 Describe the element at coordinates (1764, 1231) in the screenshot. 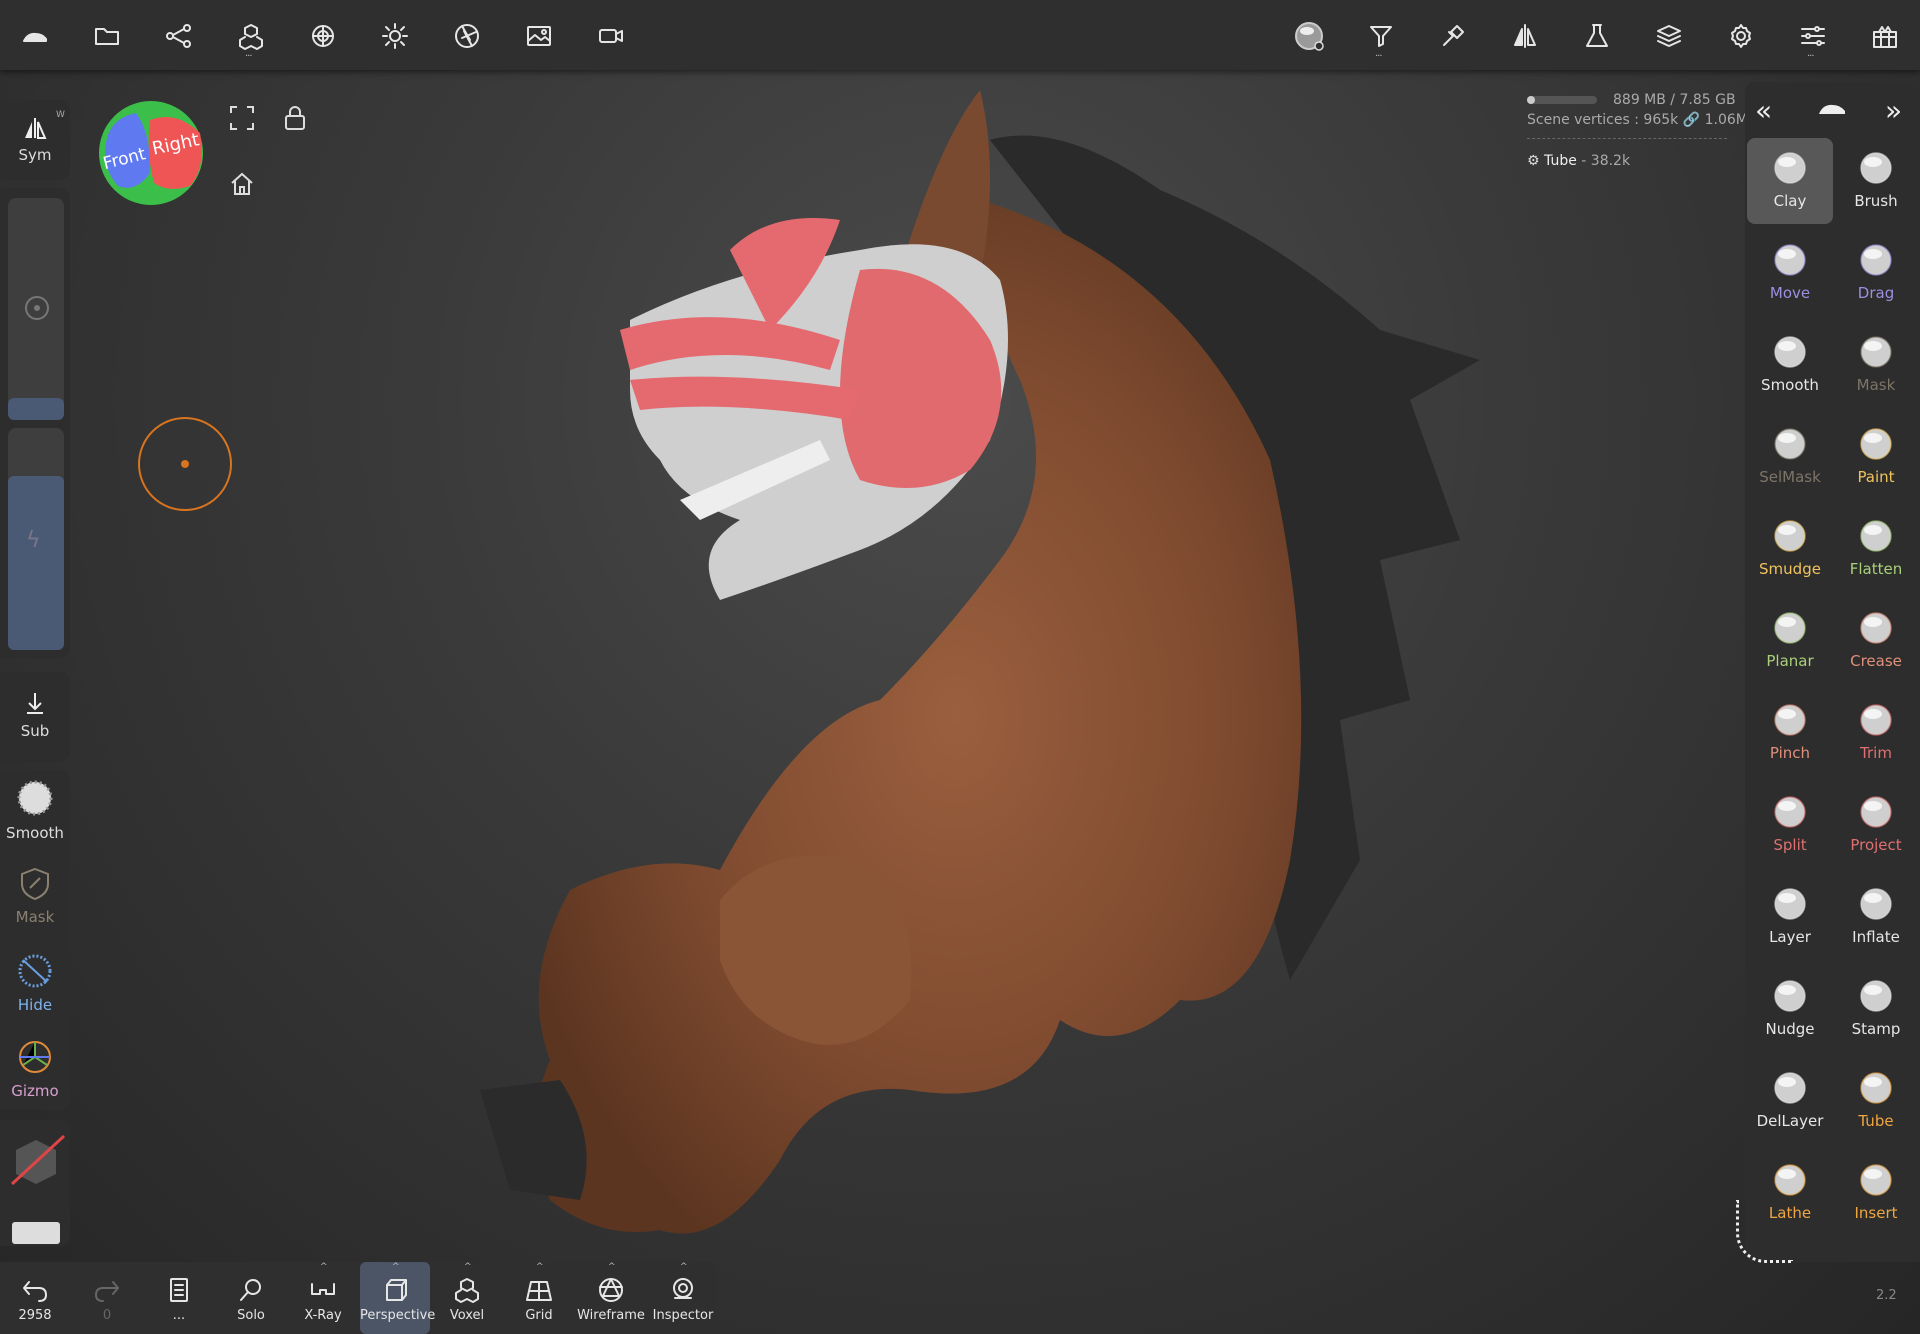

I see `panel-resize-handle` at that location.